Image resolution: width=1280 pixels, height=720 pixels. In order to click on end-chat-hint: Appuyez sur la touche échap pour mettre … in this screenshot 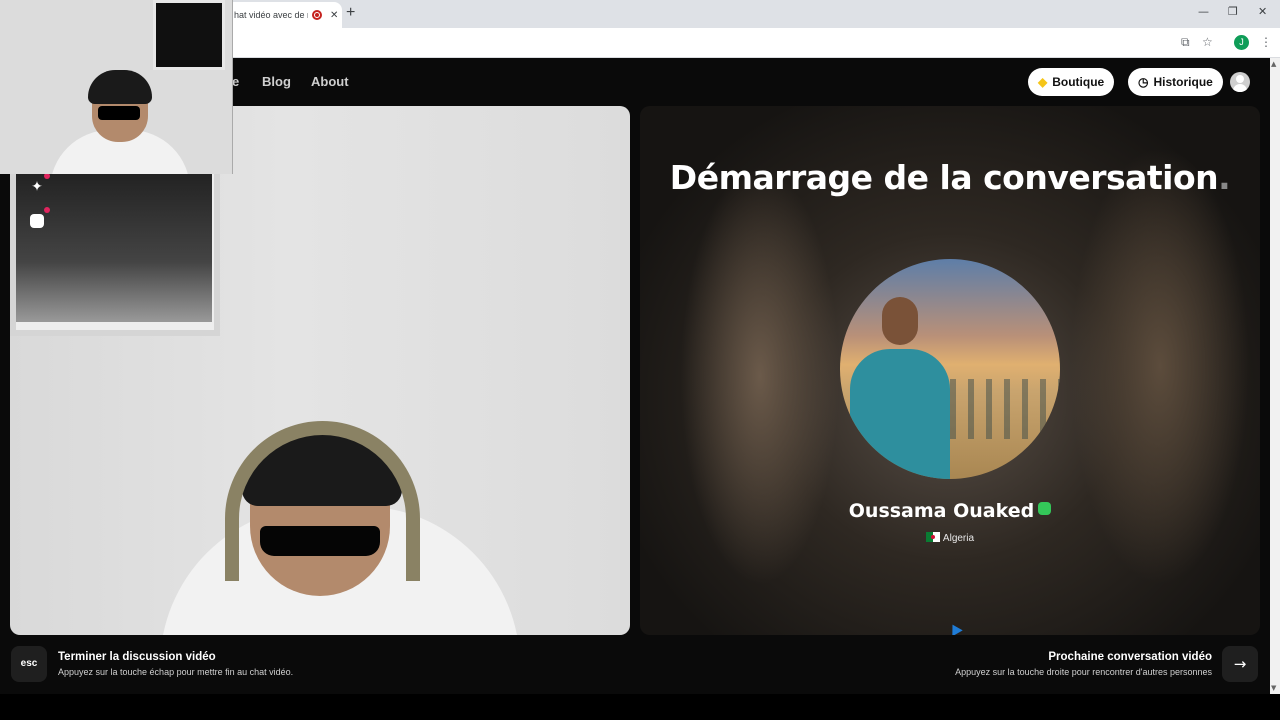, I will do `click(176, 672)`.